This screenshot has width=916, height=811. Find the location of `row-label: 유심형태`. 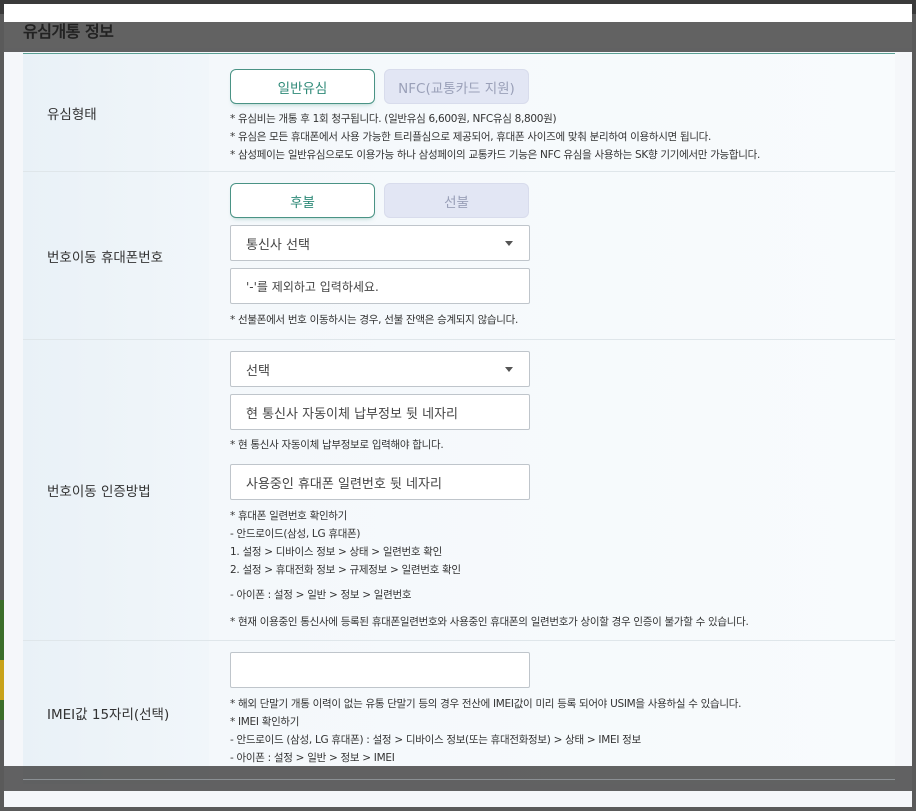

row-label: 유심형태 is located at coordinates (116, 112).